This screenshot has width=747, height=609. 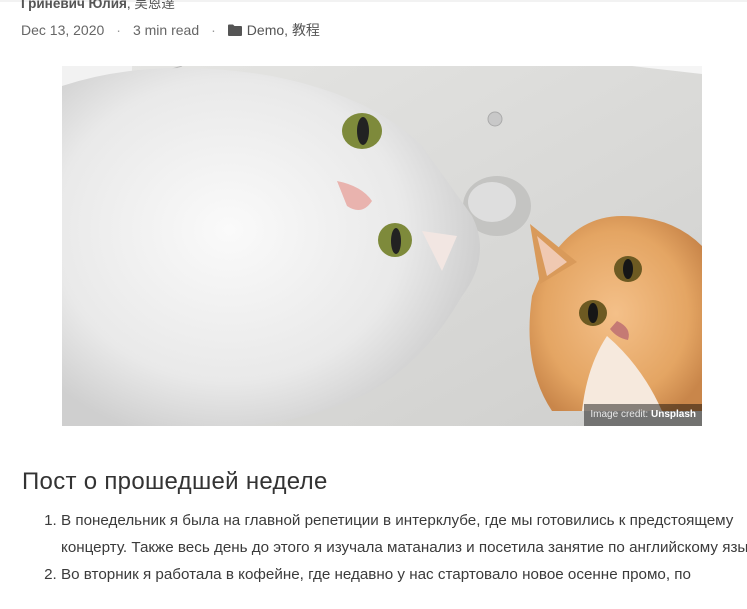 What do you see at coordinates (619, 414) in the screenshot?
I see `credit-prefix: Image credit:` at bounding box center [619, 414].